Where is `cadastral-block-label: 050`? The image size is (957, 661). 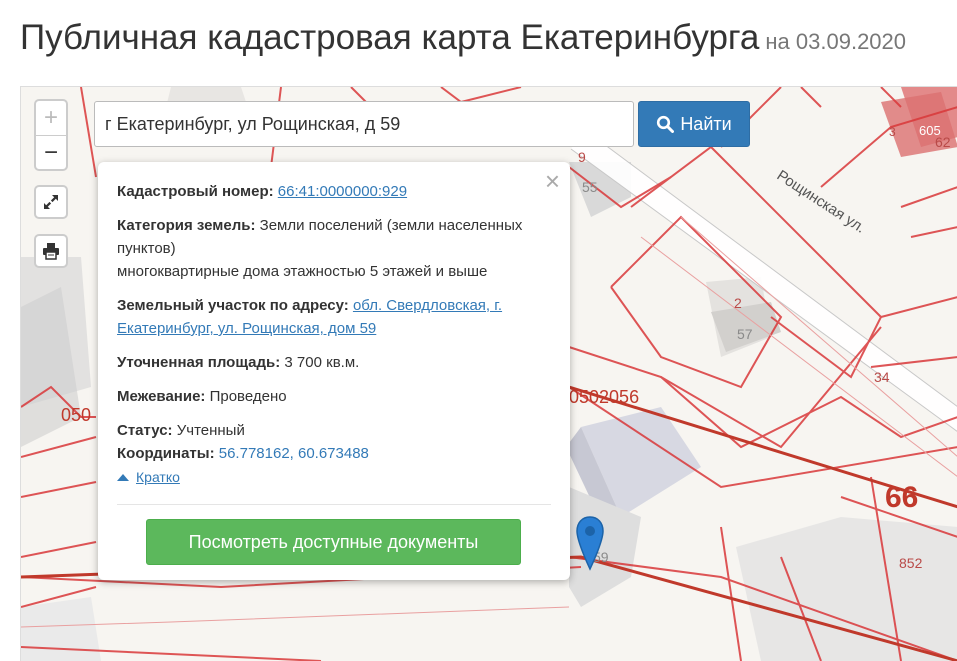 cadastral-block-label: 050 is located at coordinates (76, 415).